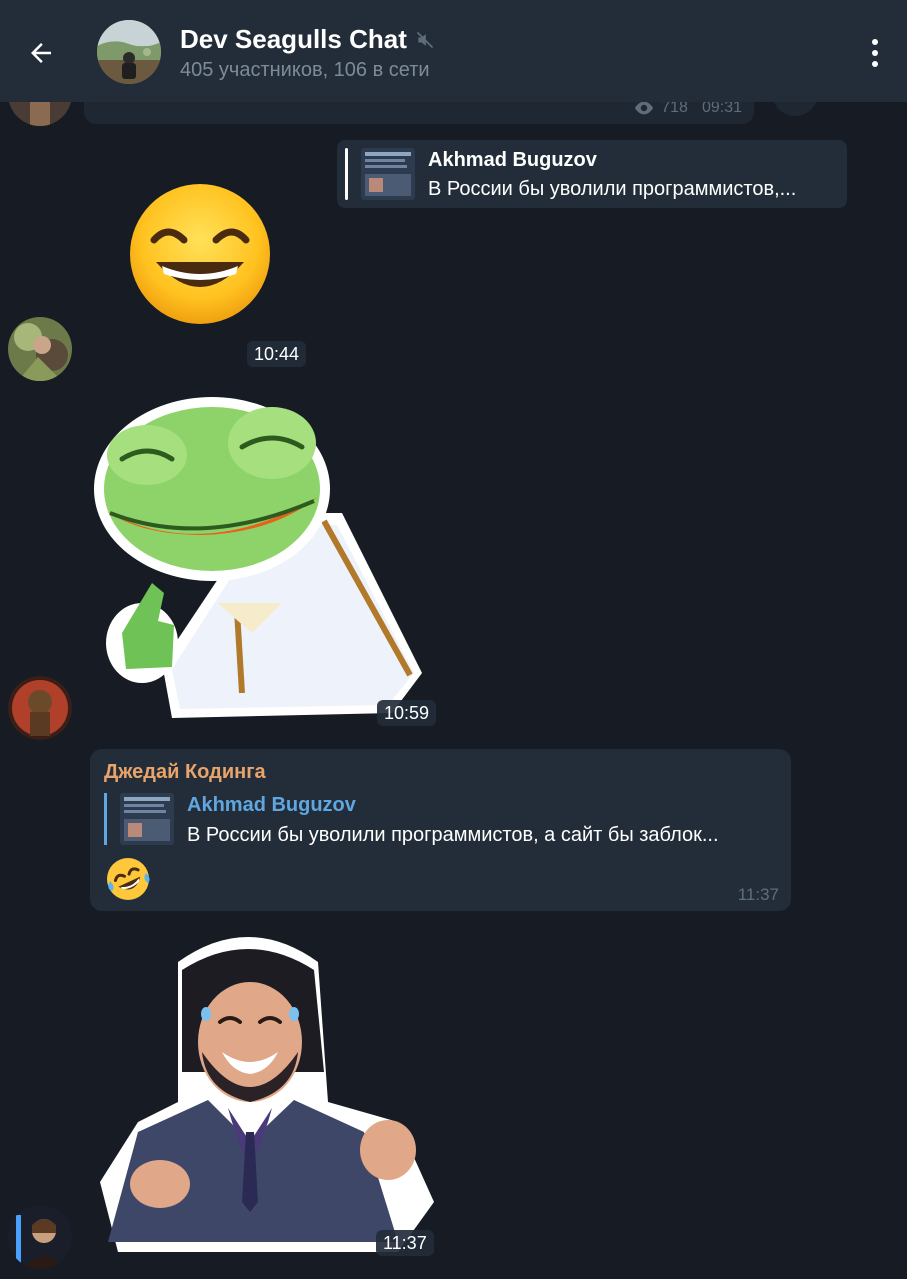 The image size is (907, 1279). I want to click on more-menu-button, so click(875, 53).